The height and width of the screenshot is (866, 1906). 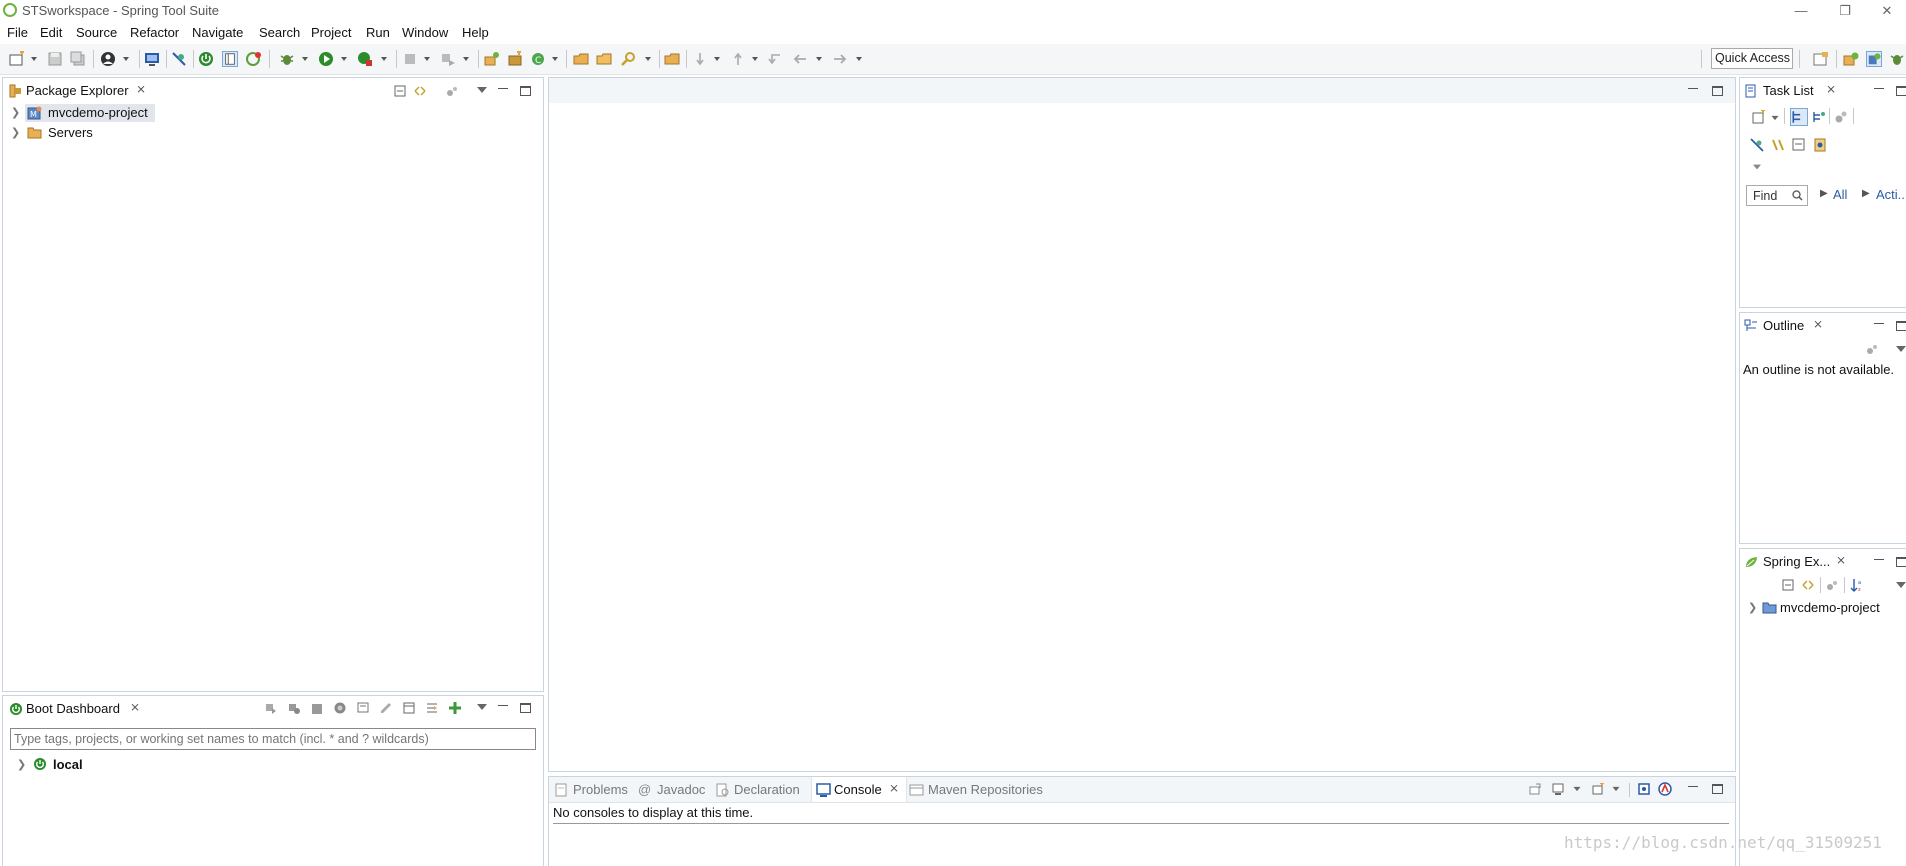 What do you see at coordinates (1799, 117) in the screenshot?
I see `categorized-icon` at bounding box center [1799, 117].